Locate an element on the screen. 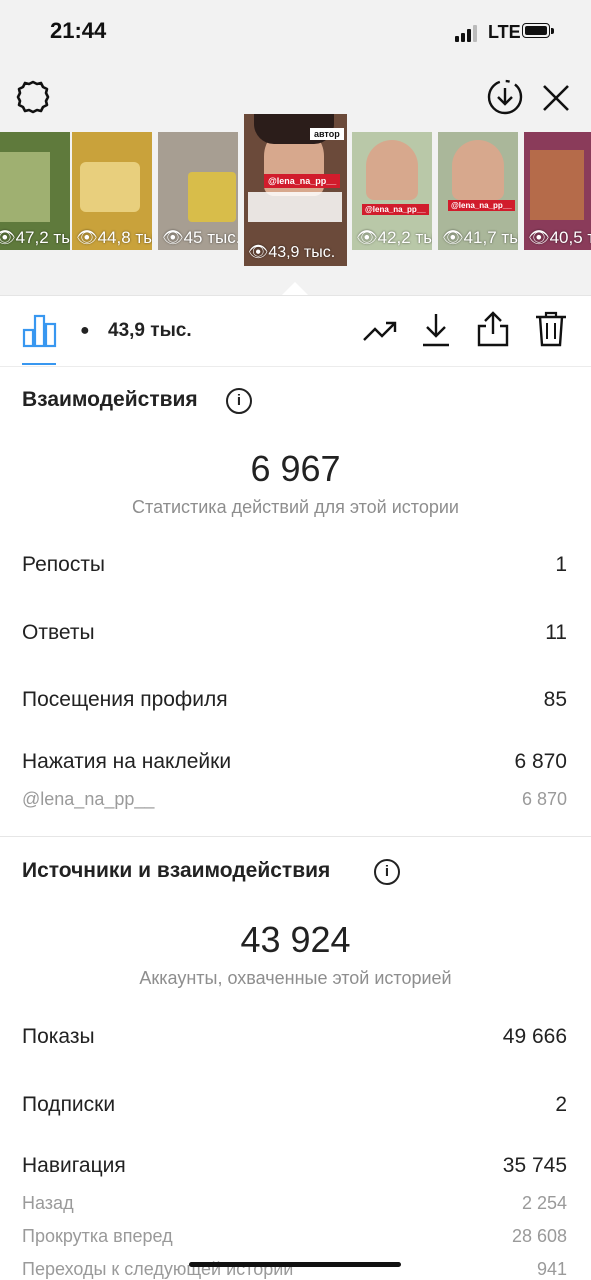  download-circle-icon is located at coordinates (505, 97).